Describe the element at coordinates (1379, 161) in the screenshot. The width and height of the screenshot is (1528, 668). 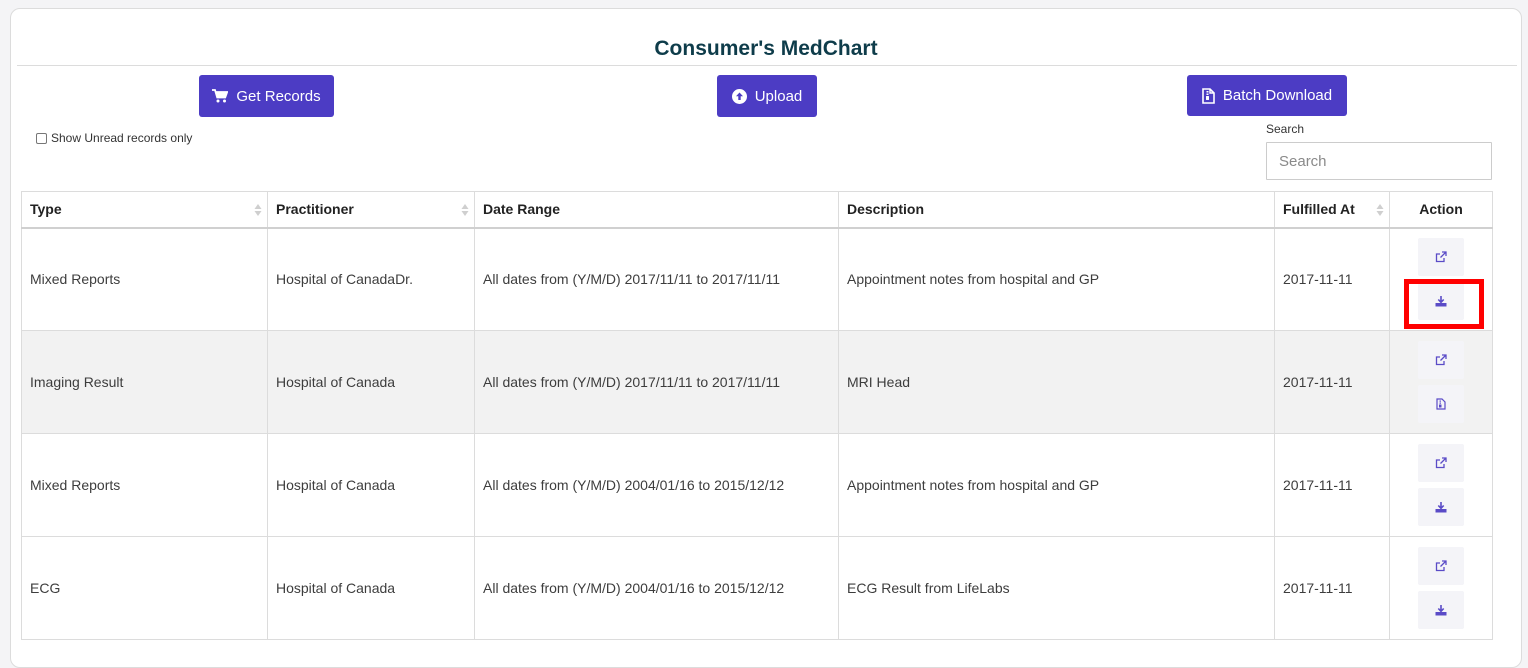
I see `search-input` at that location.